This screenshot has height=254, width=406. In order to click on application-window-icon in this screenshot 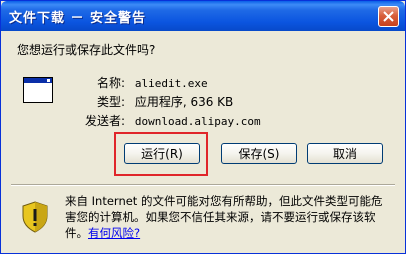, I will do `click(38, 90)`.